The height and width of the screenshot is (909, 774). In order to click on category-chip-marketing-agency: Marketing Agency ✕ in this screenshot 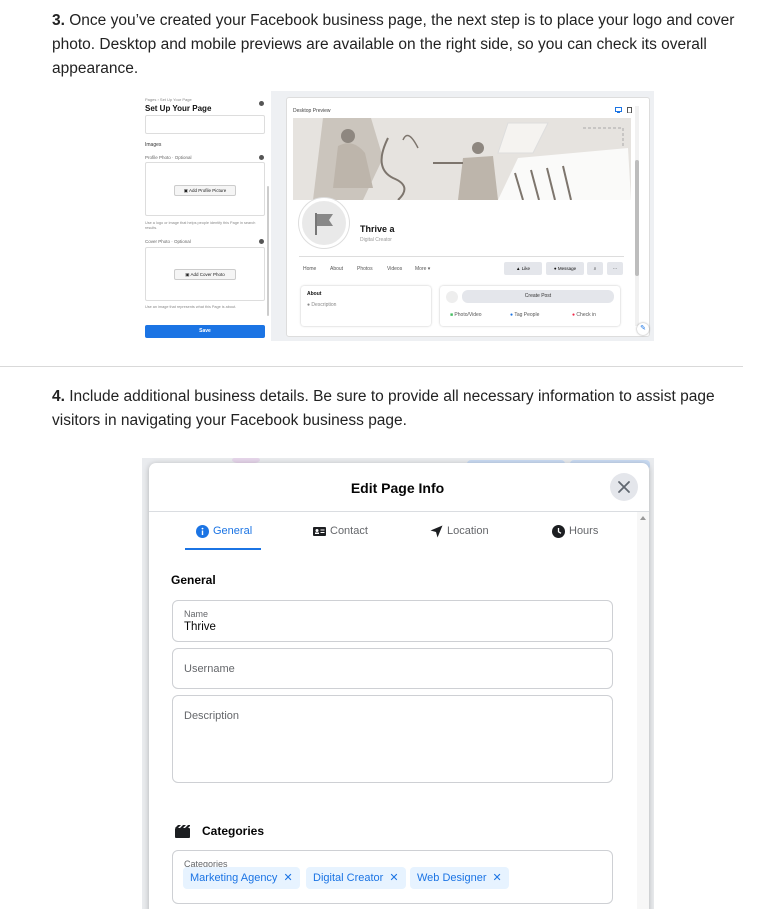, I will do `click(241, 878)`.